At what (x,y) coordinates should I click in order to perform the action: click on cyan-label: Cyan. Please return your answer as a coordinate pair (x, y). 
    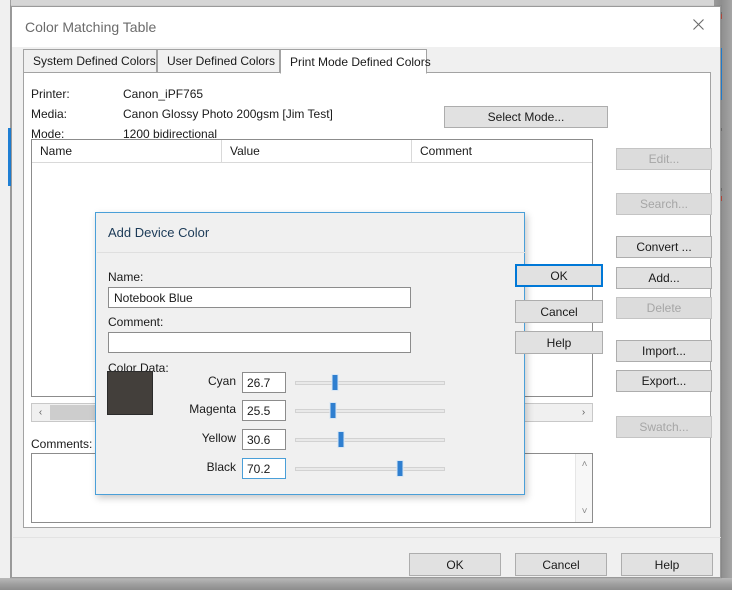
    Looking at the image, I should click on (221, 381).